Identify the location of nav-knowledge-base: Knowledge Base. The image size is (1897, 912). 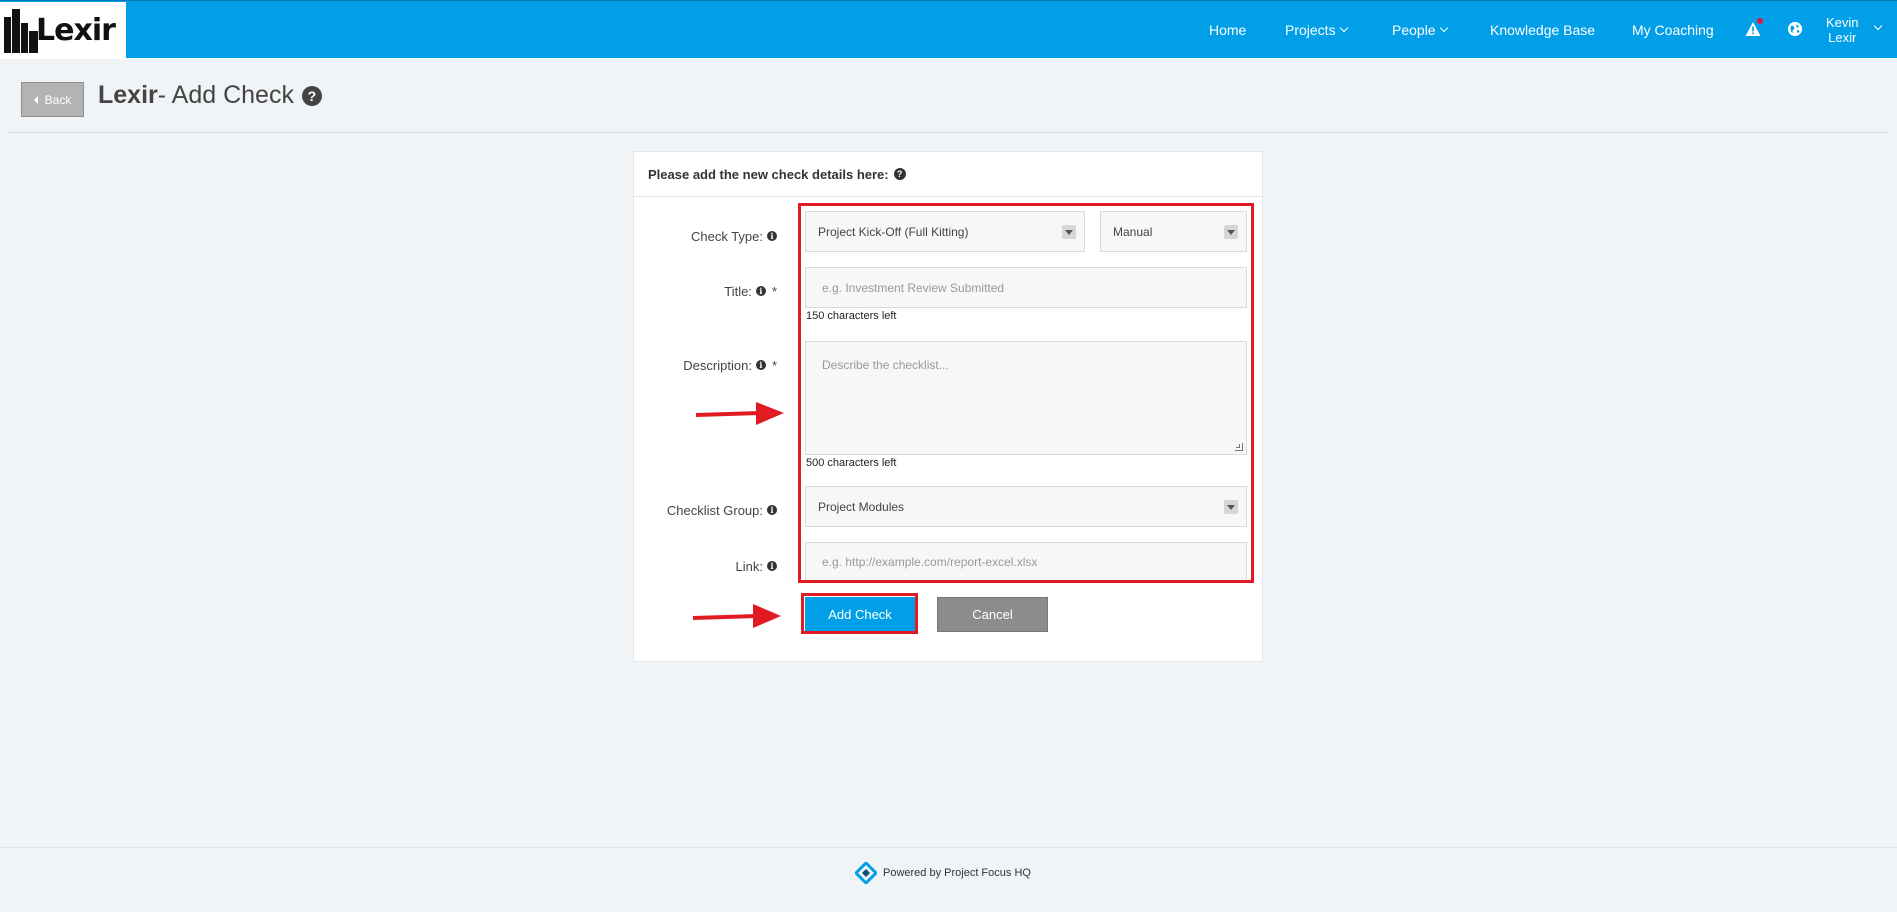
(1542, 30).